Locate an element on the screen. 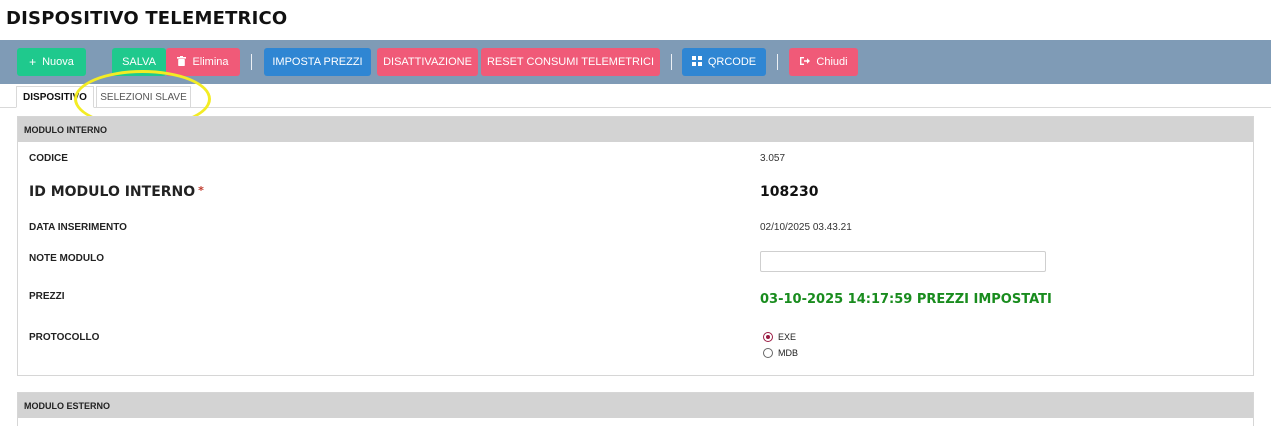 The image size is (1271, 426). disattivazione-label: DISATTIVAZIONE is located at coordinates (427, 62).